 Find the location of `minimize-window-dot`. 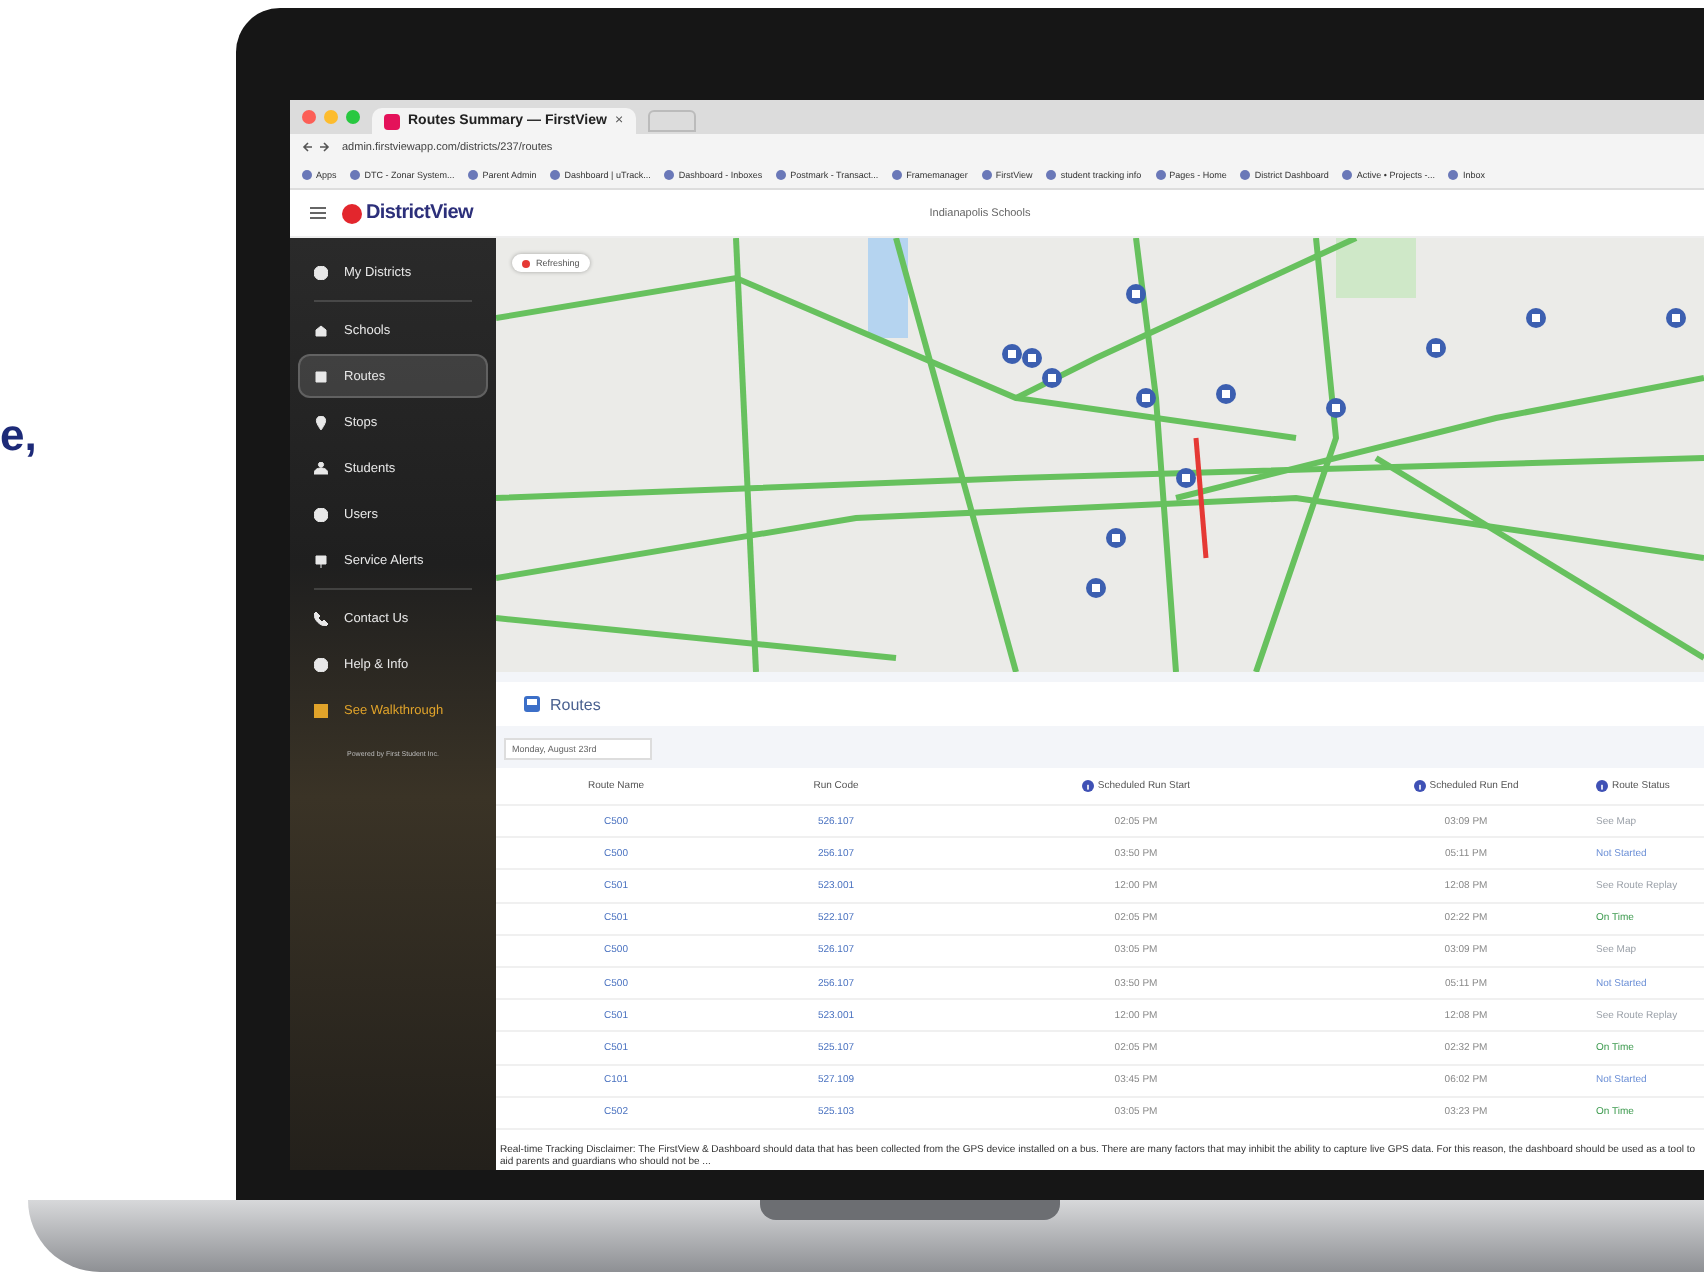

minimize-window-dot is located at coordinates (331, 117).